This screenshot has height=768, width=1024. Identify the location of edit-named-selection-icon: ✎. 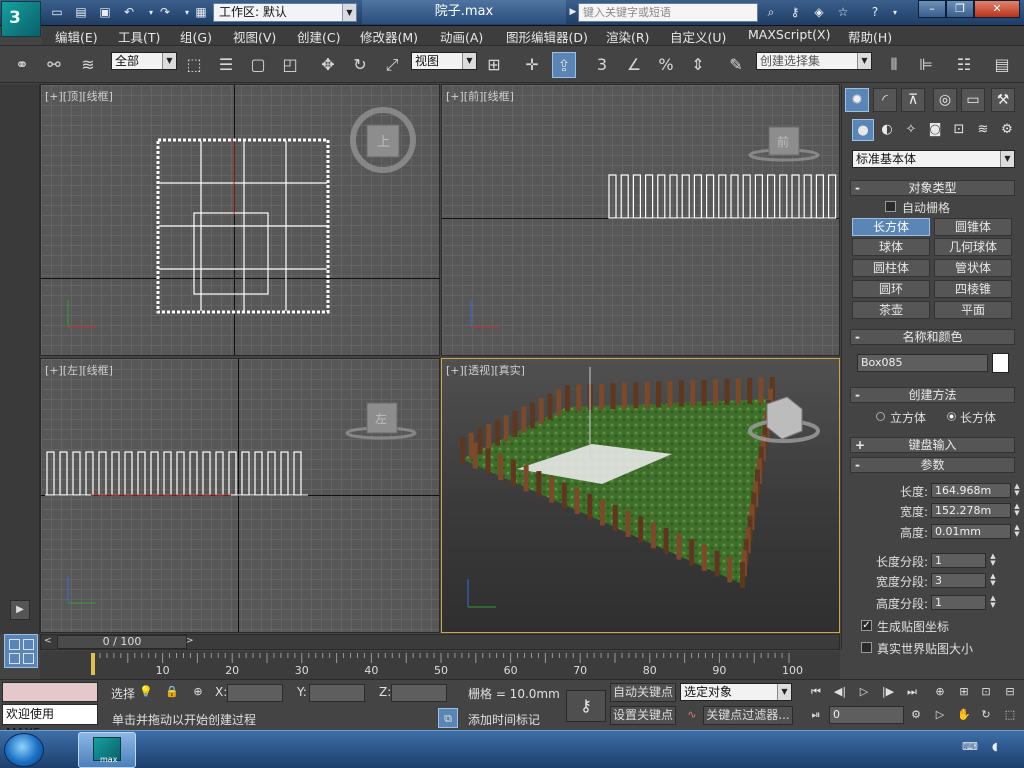
(736, 65).